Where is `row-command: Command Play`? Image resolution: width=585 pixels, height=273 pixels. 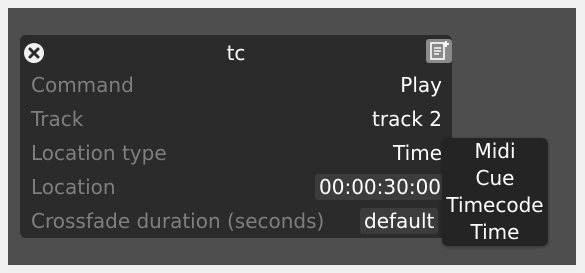
row-command: Command Play is located at coordinates (236, 86).